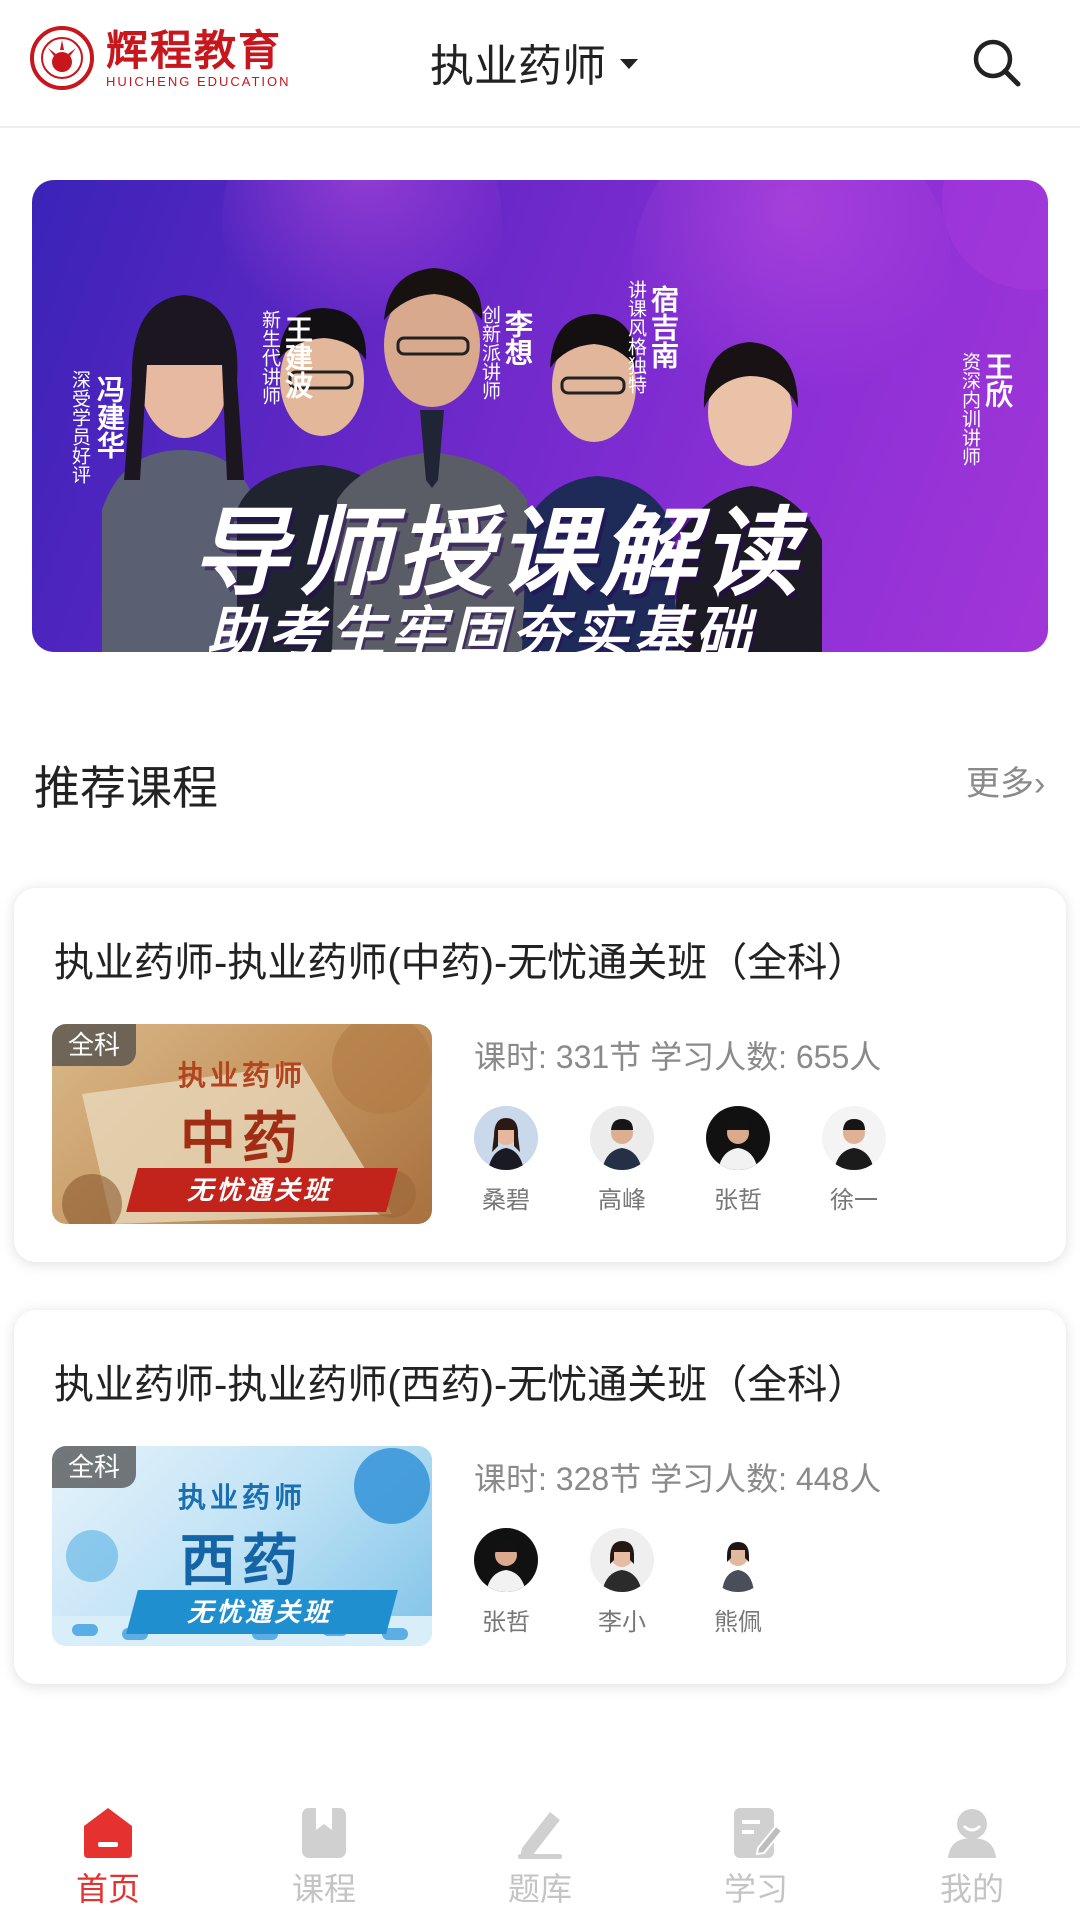  Describe the element at coordinates (518, 66) in the screenshot. I see `exam-category-label: 执业药师` at that location.